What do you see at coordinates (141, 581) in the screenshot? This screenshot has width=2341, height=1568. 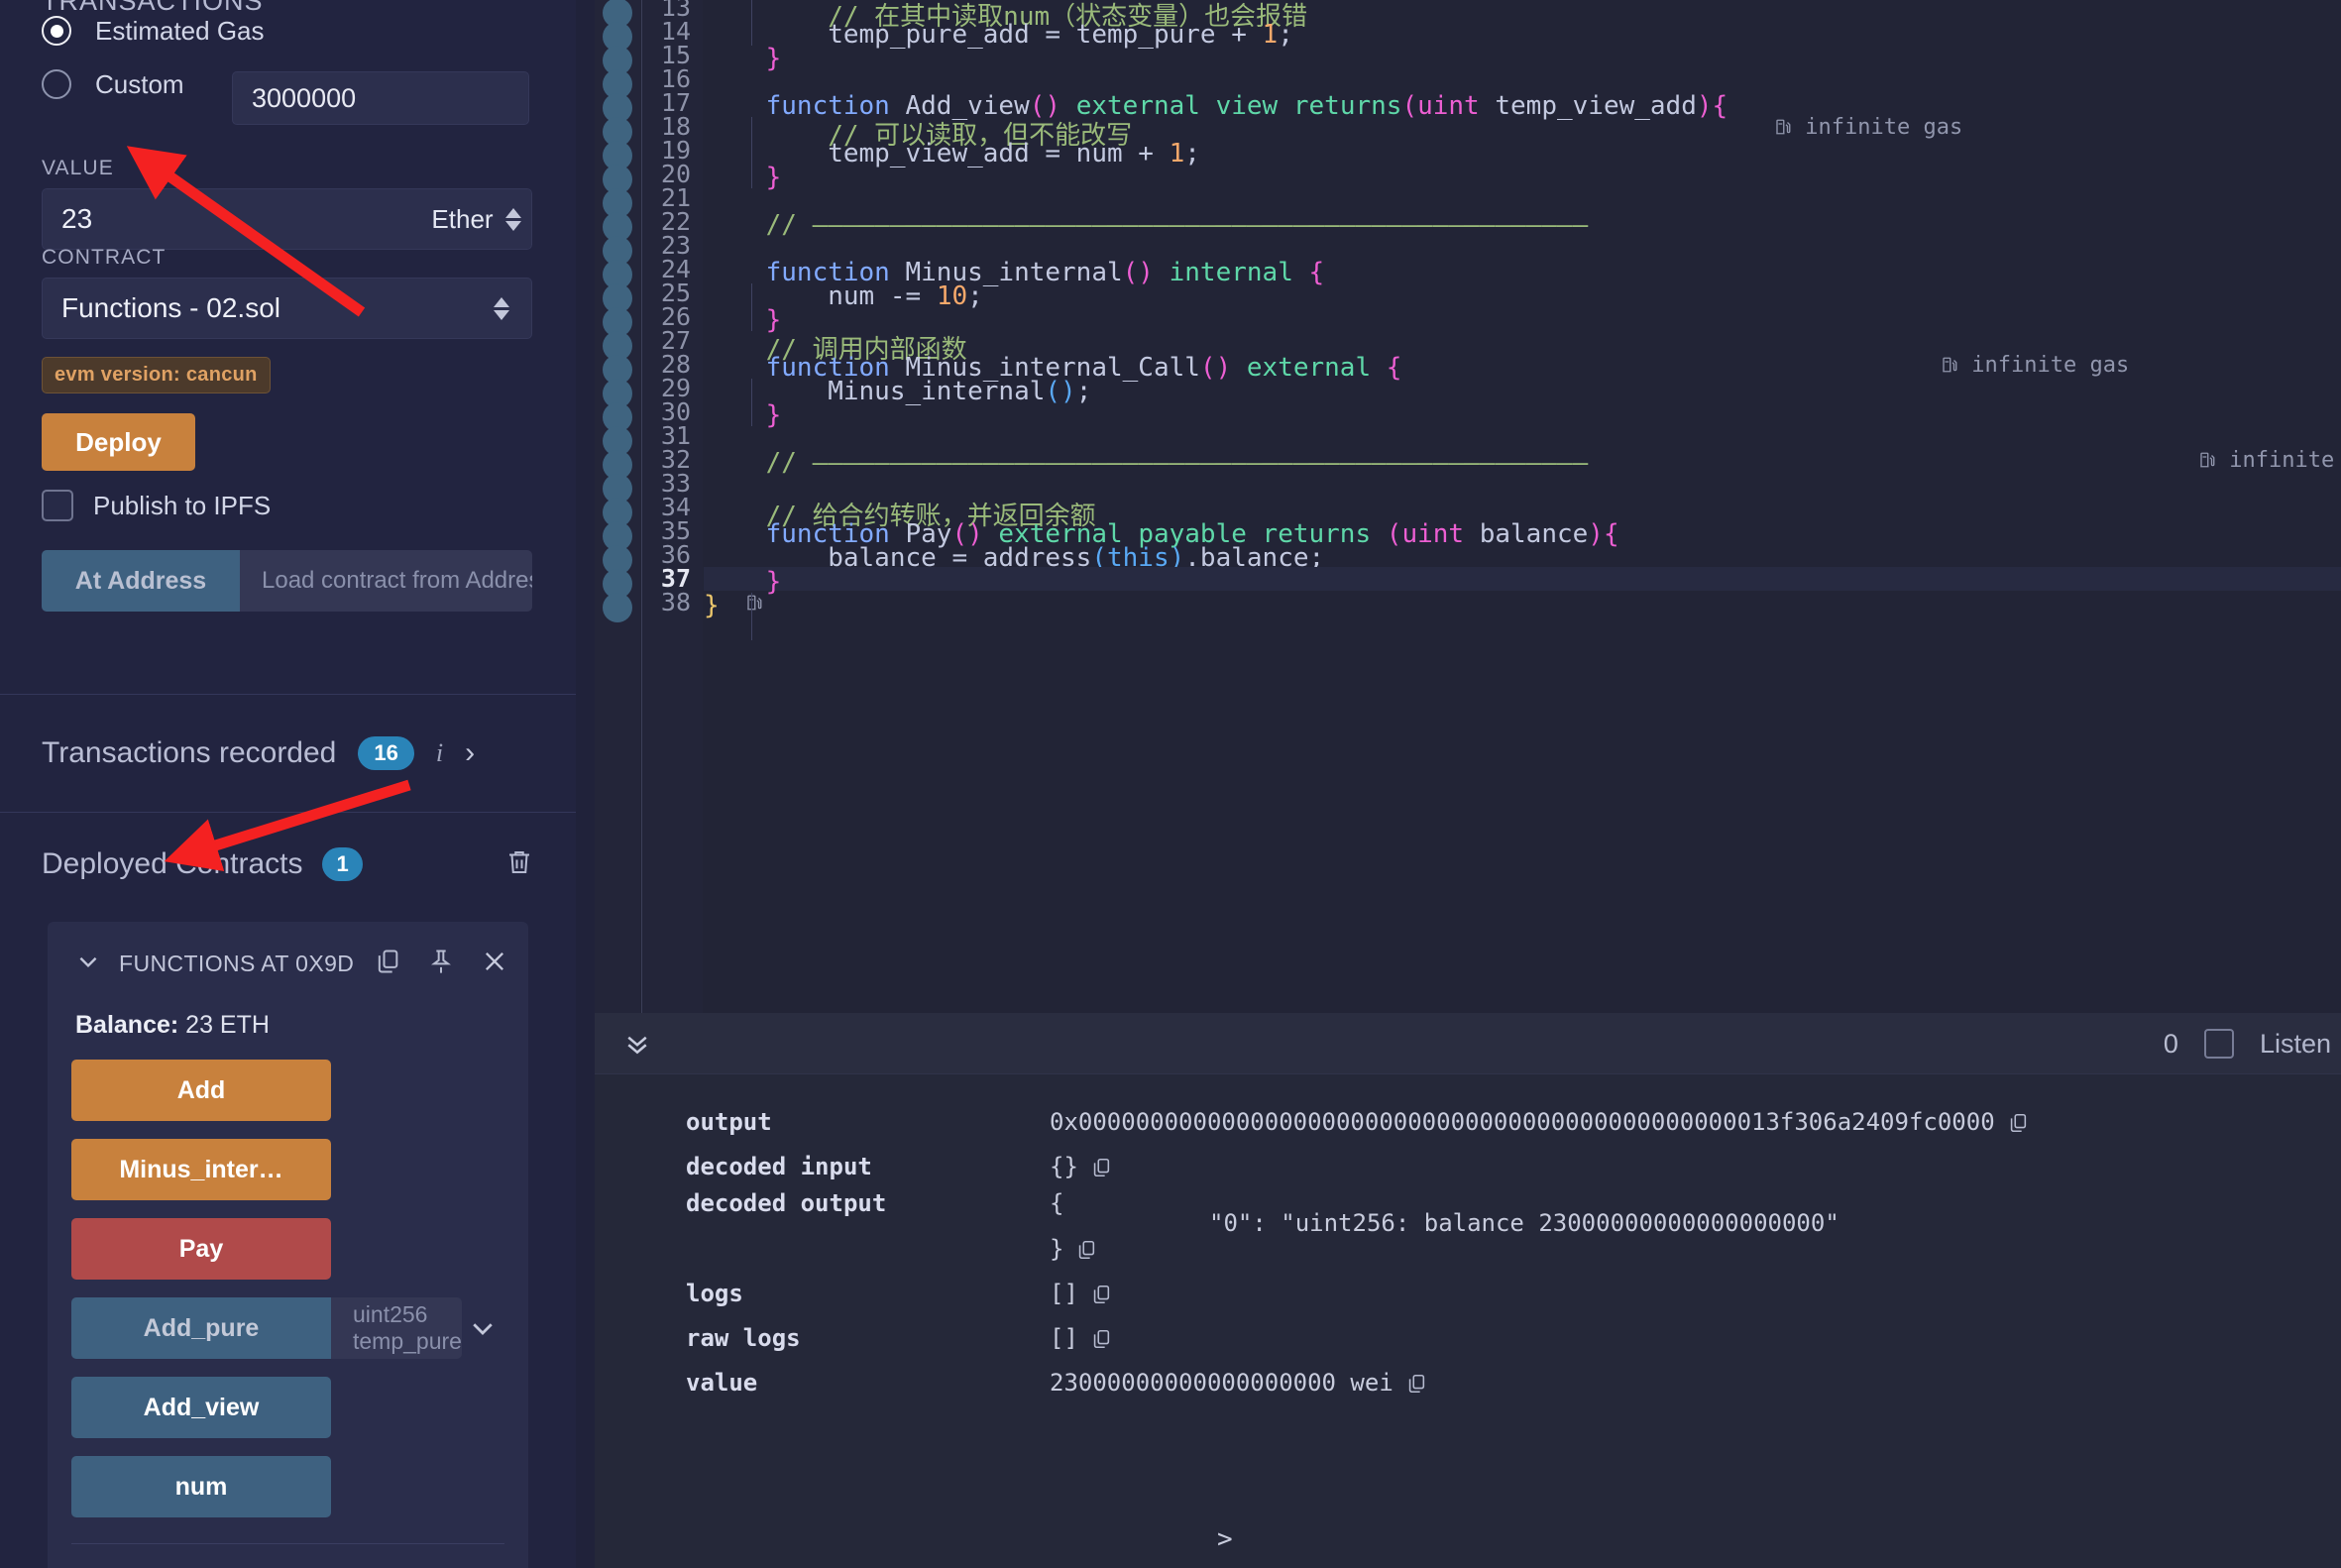 I see `at-address-button: At Address` at bounding box center [141, 581].